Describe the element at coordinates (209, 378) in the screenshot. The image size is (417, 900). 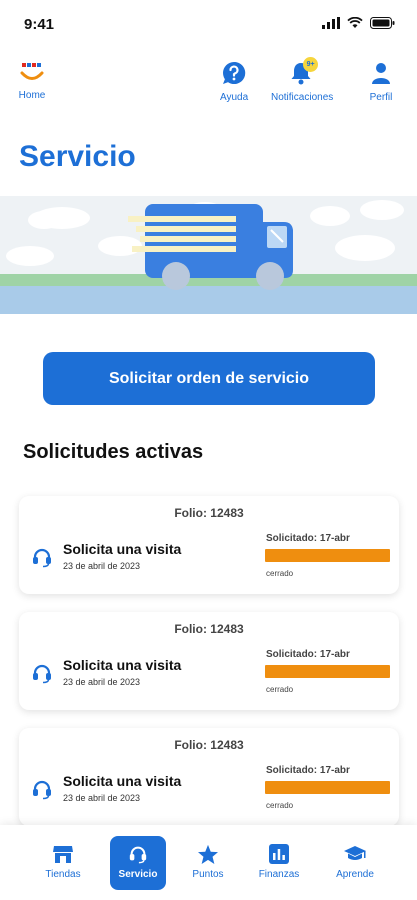
I see `request-service-order-button: Solicitar orden de servicio` at that location.